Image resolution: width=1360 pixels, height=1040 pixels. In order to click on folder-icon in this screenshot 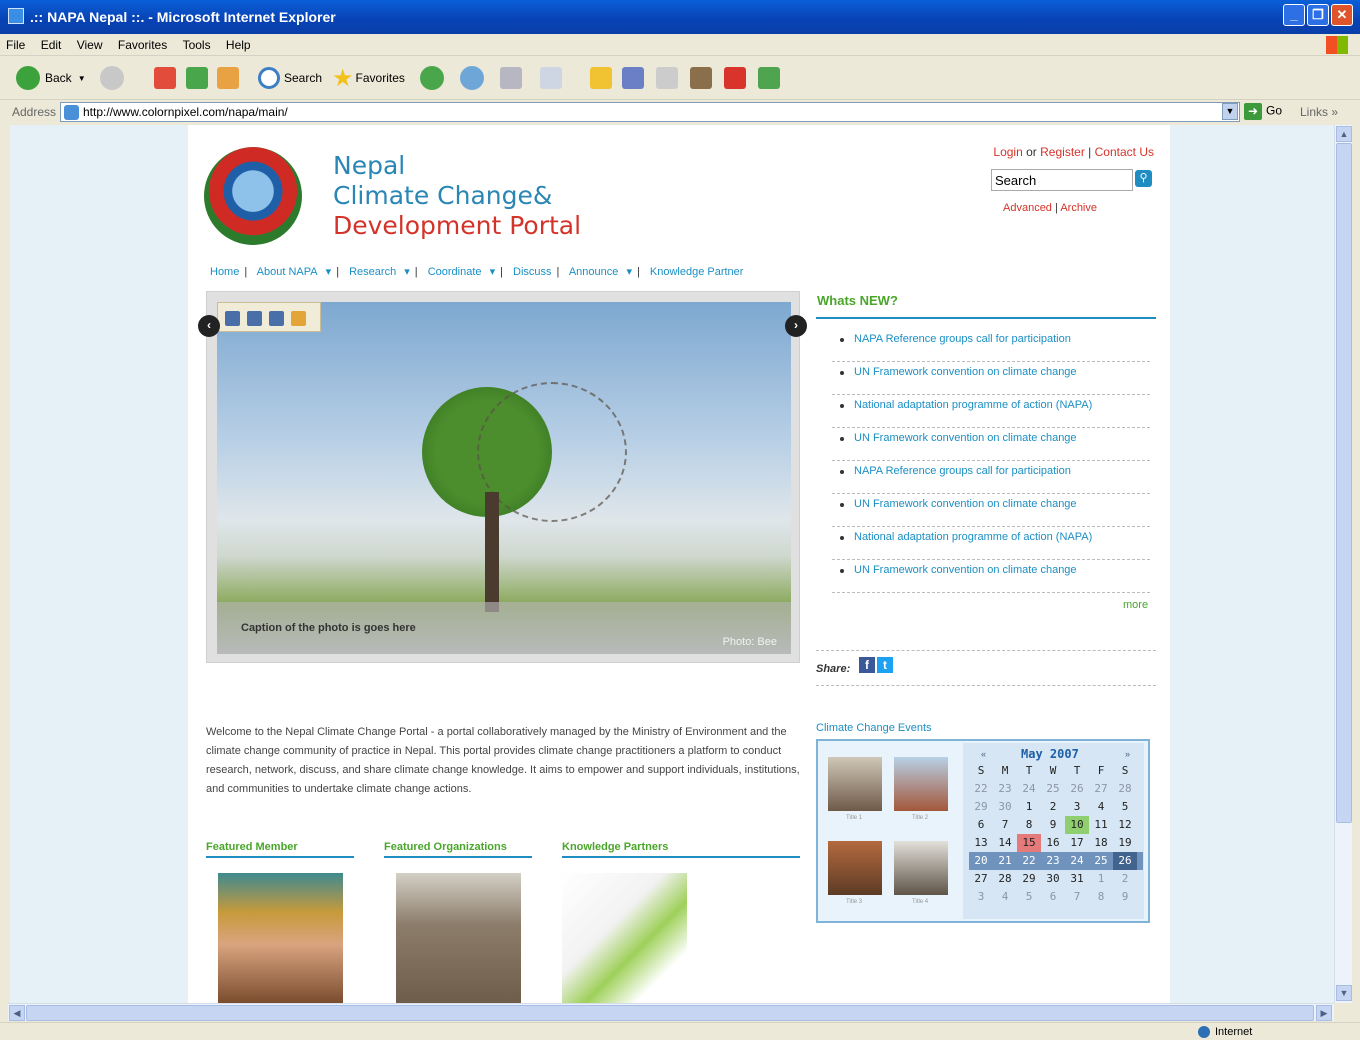, I will do `click(298, 318)`.